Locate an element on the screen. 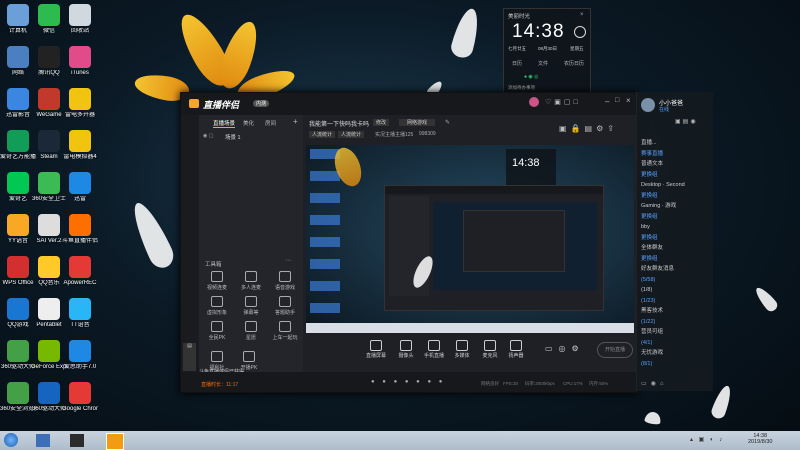  tool-button: 虚拟形象 is located at coordinates (217, 306).